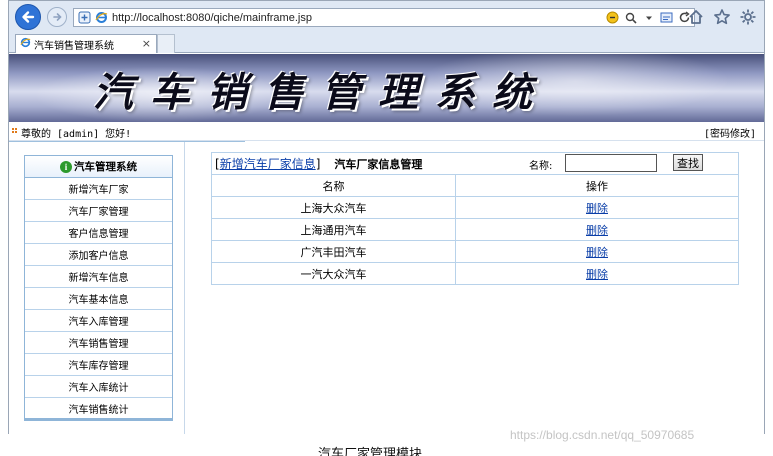  Describe the element at coordinates (370, 451) in the screenshot. I see `figure-caption: 汽车厂家管理模块` at that location.